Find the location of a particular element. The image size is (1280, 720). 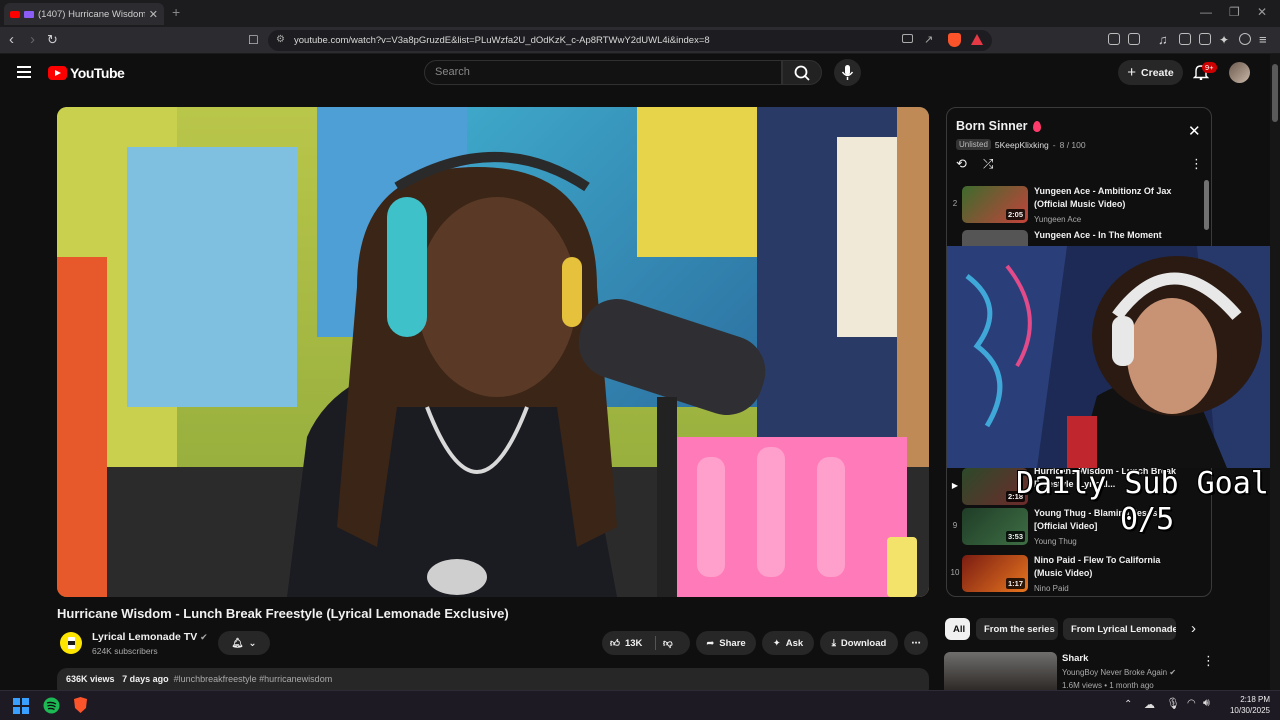

clock-time: 2:18 PM is located at coordinates (1255, 699).